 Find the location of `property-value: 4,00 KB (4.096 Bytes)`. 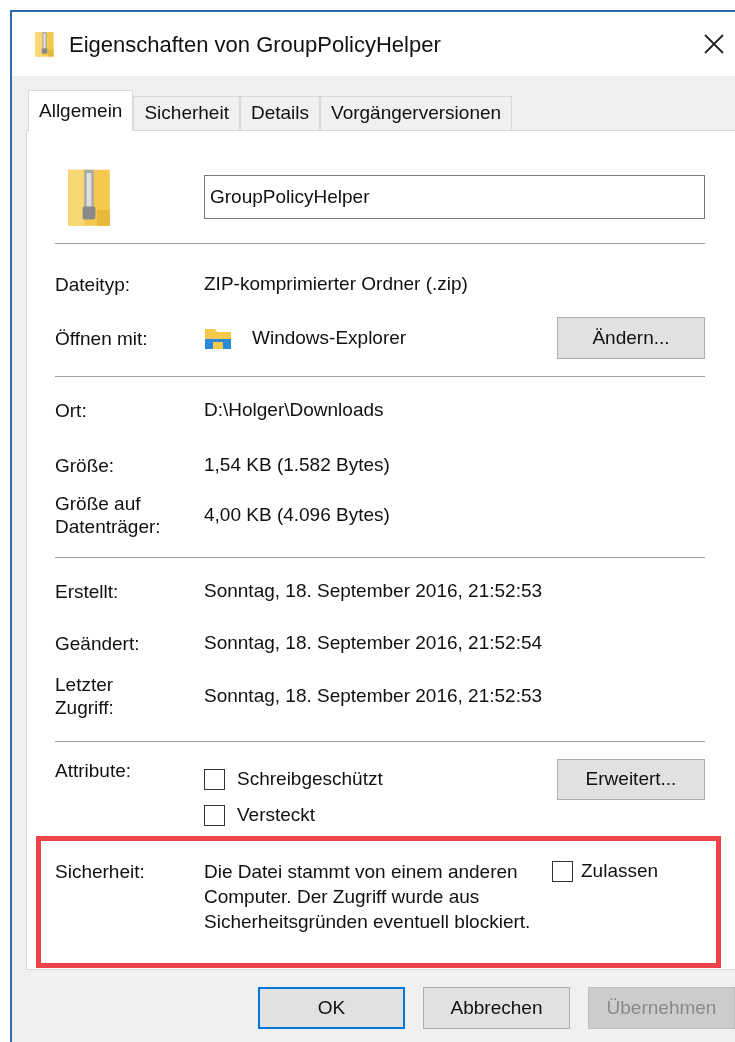

property-value: 4,00 KB (4.096 Bytes) is located at coordinates (297, 514).